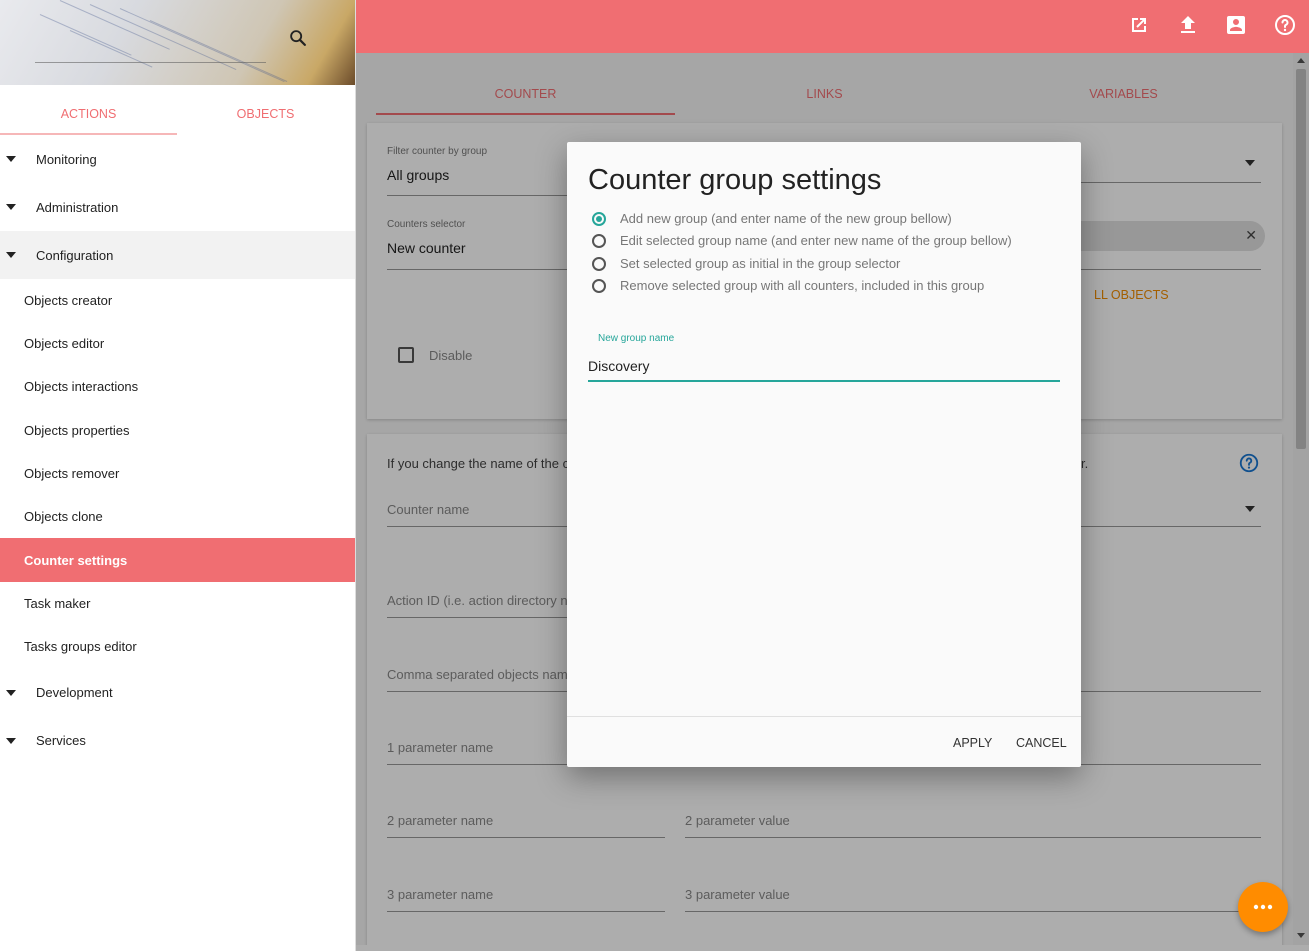 This screenshot has height=951, width=1309. I want to click on menu-group-label: Configuration, so click(75, 255).